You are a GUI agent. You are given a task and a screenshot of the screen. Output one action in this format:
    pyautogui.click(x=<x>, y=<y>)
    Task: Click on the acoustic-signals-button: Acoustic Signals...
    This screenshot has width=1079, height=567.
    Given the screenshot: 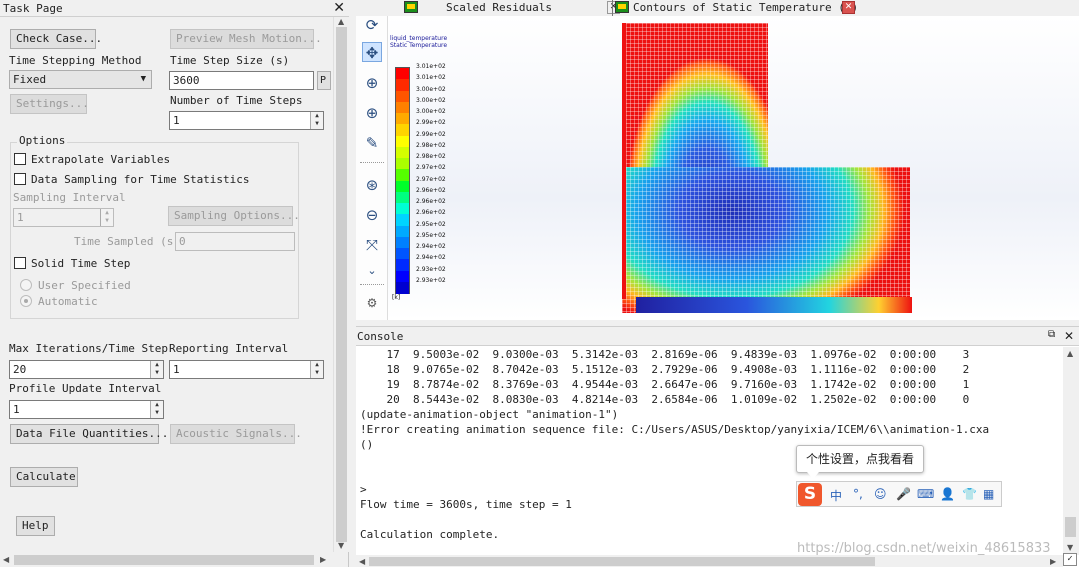 What is the action you would take?
    pyautogui.click(x=236, y=434)
    